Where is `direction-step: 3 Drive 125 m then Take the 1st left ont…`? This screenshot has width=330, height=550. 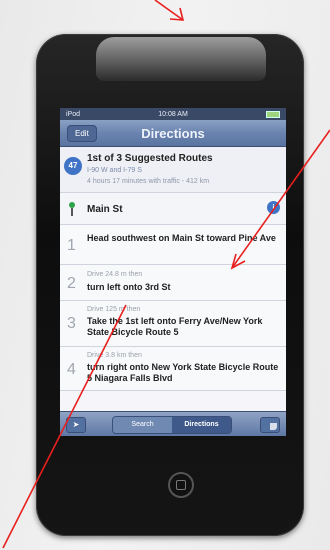
direction-step: 3 Drive 125 m then Take the 1st left ont… is located at coordinates (173, 324).